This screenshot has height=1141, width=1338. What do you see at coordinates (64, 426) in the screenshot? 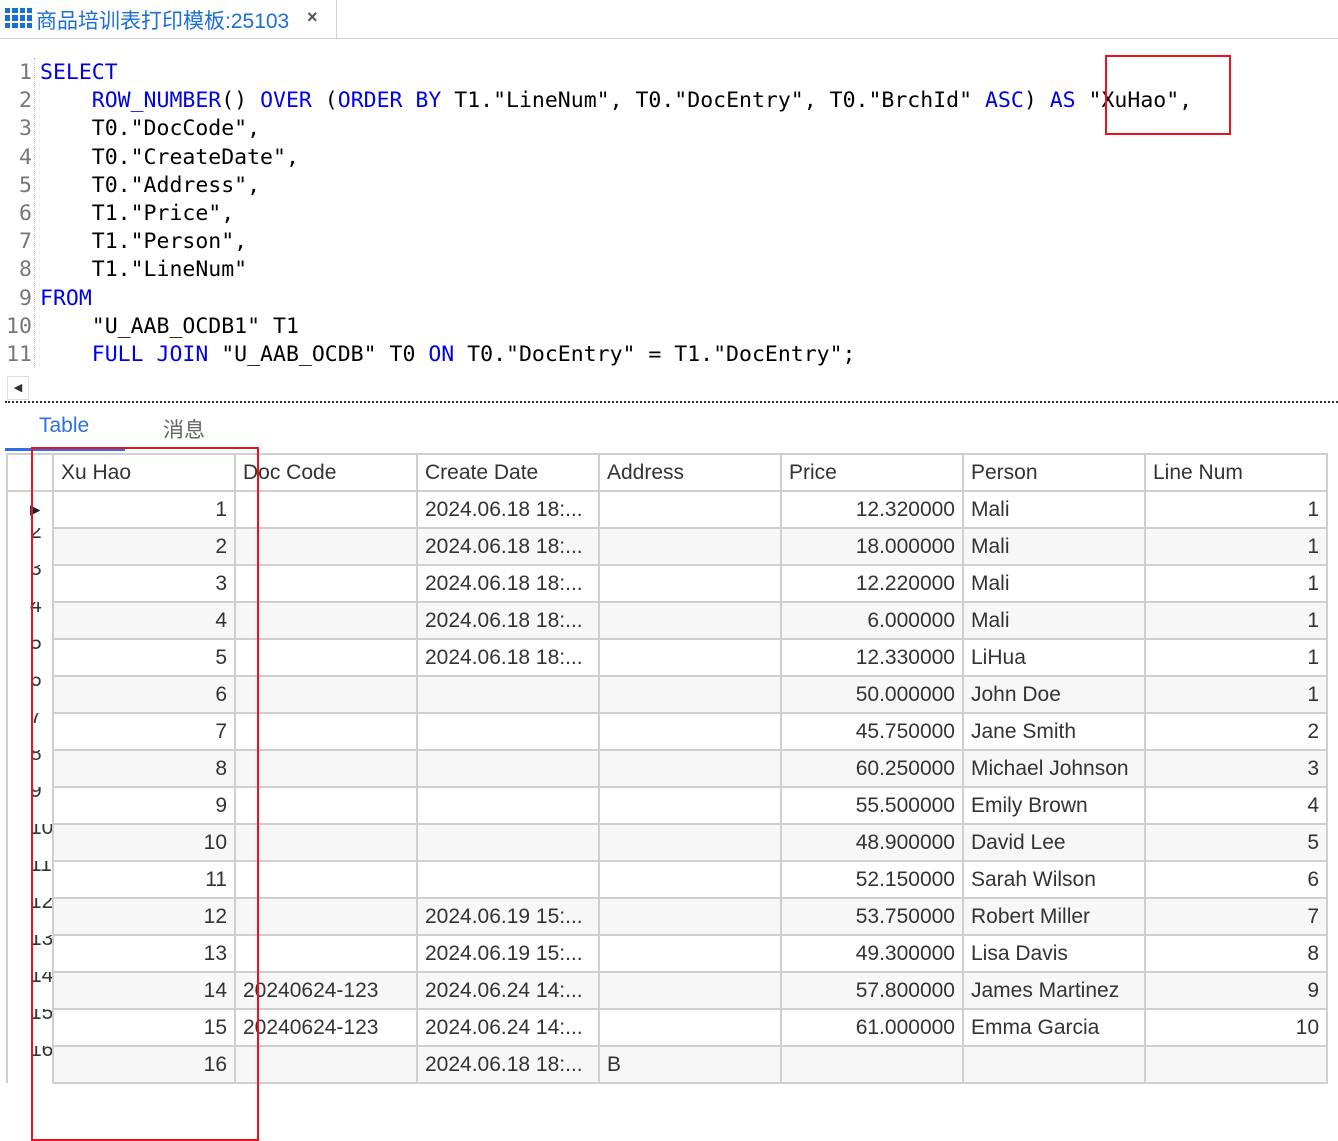
I see `tab-table: Table` at bounding box center [64, 426].